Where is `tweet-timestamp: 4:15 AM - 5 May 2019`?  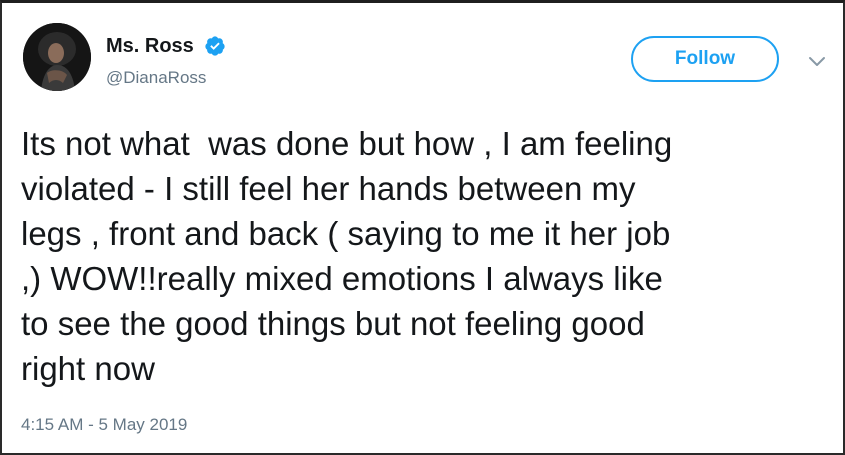 tweet-timestamp: 4:15 AM - 5 May 2019 is located at coordinates (104, 425).